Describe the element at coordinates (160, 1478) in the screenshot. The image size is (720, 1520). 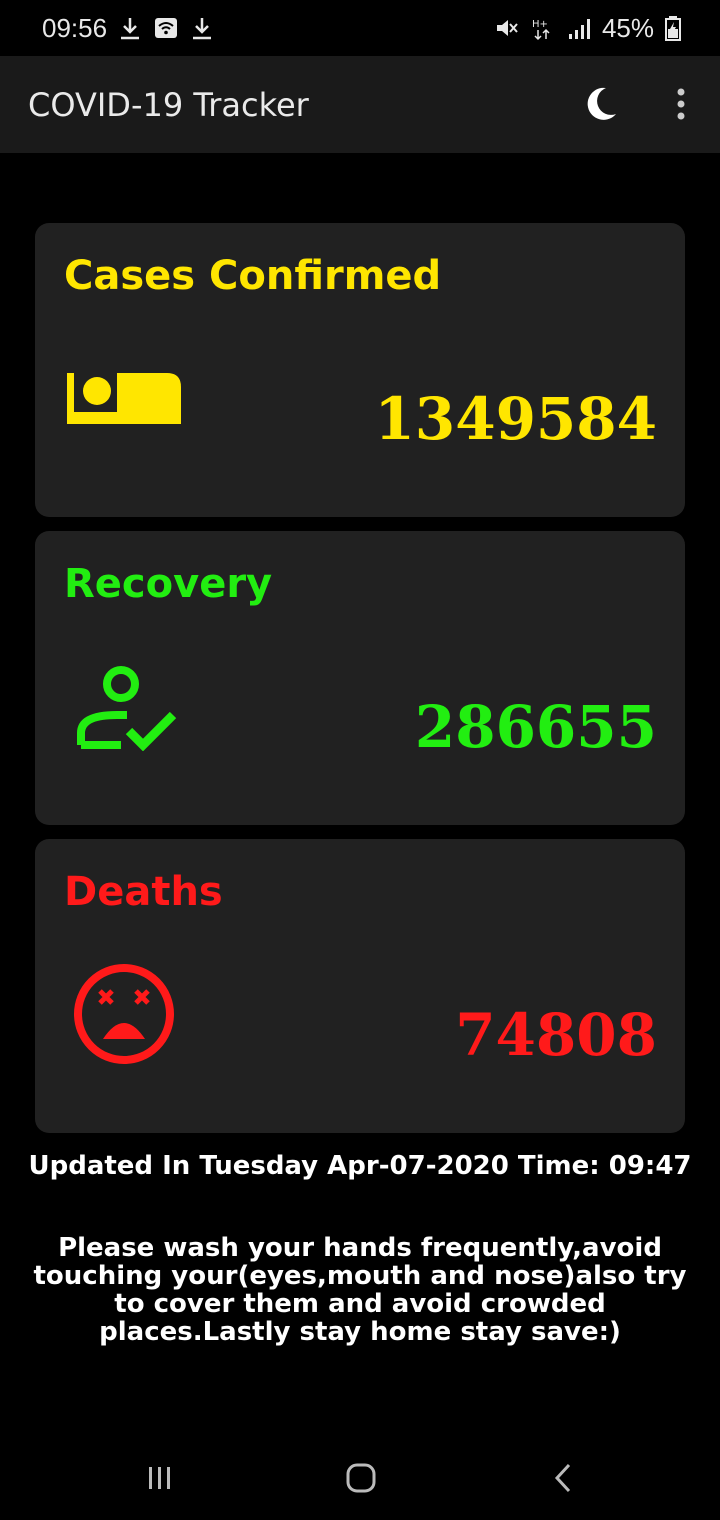
I see `recents-icon` at that location.